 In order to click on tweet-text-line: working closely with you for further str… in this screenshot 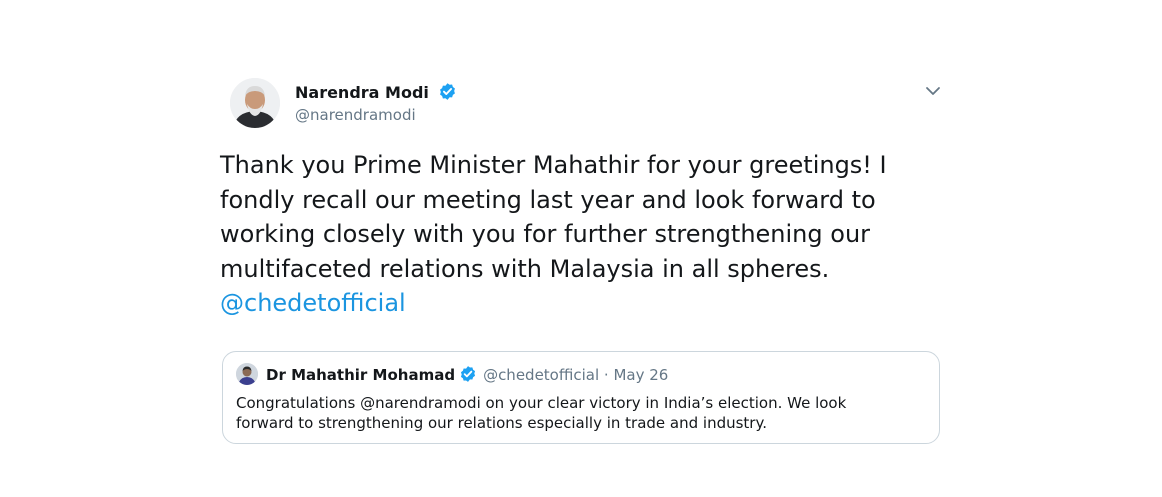, I will do `click(545, 234)`.